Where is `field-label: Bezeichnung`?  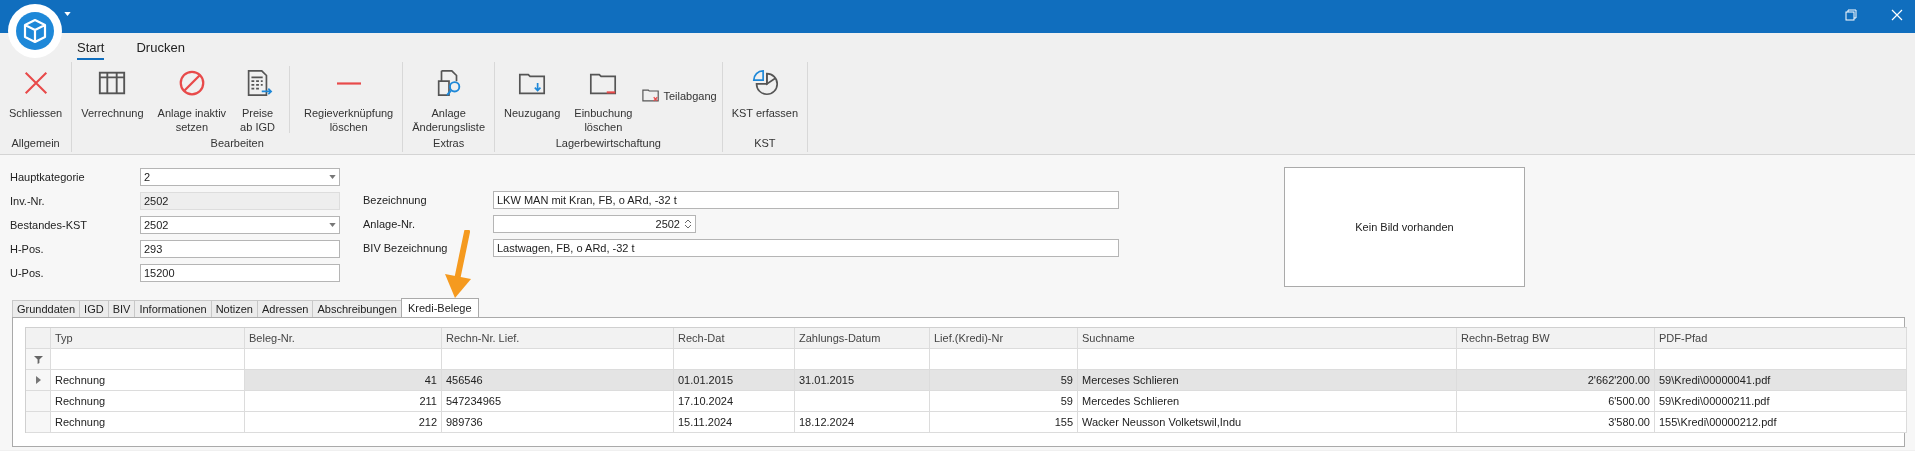 field-label: Bezeichnung is located at coordinates (395, 200).